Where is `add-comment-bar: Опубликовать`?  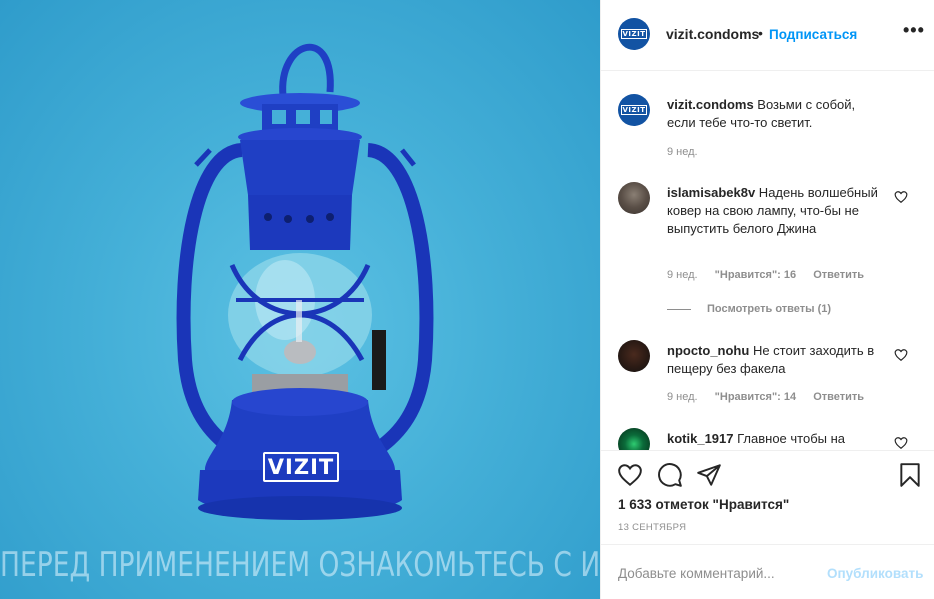
add-comment-bar: Опубликовать is located at coordinates (767, 571).